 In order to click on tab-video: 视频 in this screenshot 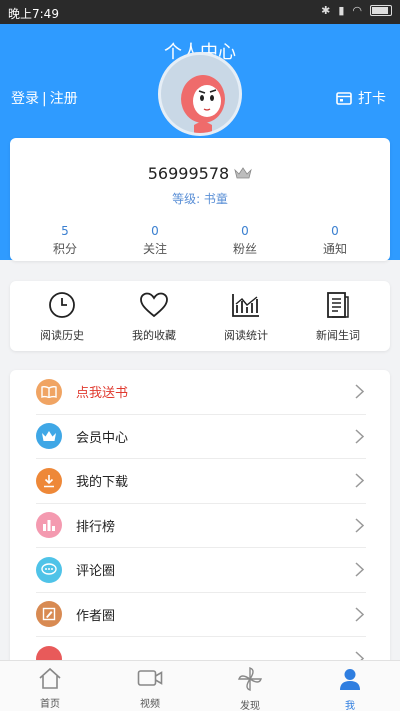, I will do `click(150, 686)`.